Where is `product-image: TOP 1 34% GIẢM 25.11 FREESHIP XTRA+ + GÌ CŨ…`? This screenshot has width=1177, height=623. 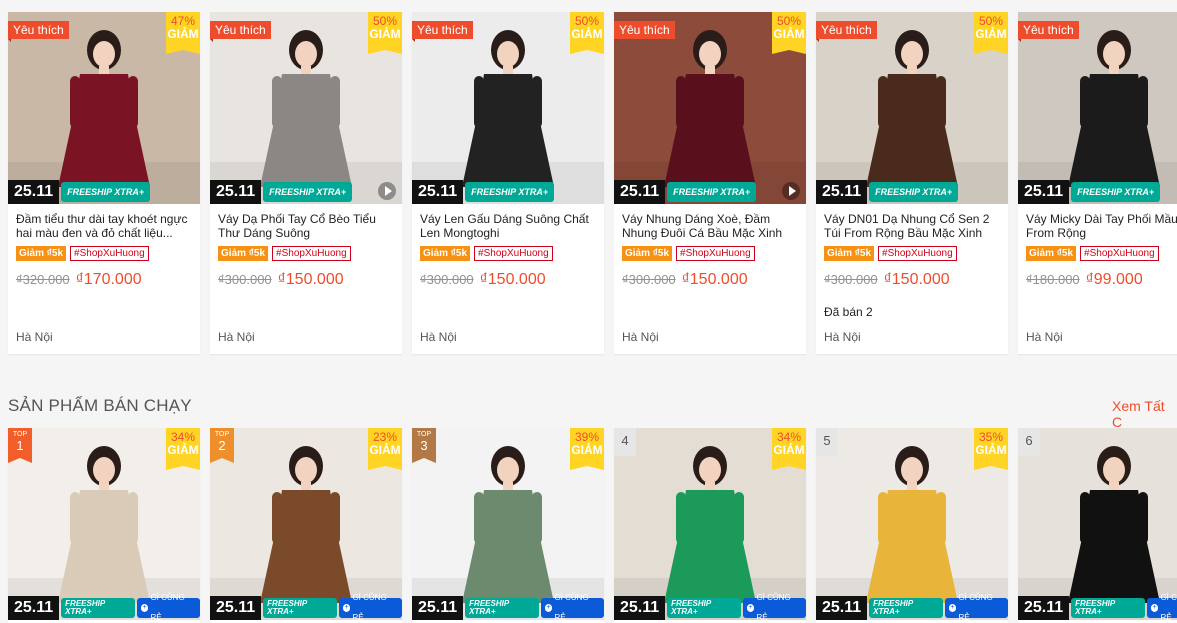
product-image: TOP 1 34% GIẢM 25.11 FREESHIP XTRA+ + GÌ CŨ… is located at coordinates (104, 524).